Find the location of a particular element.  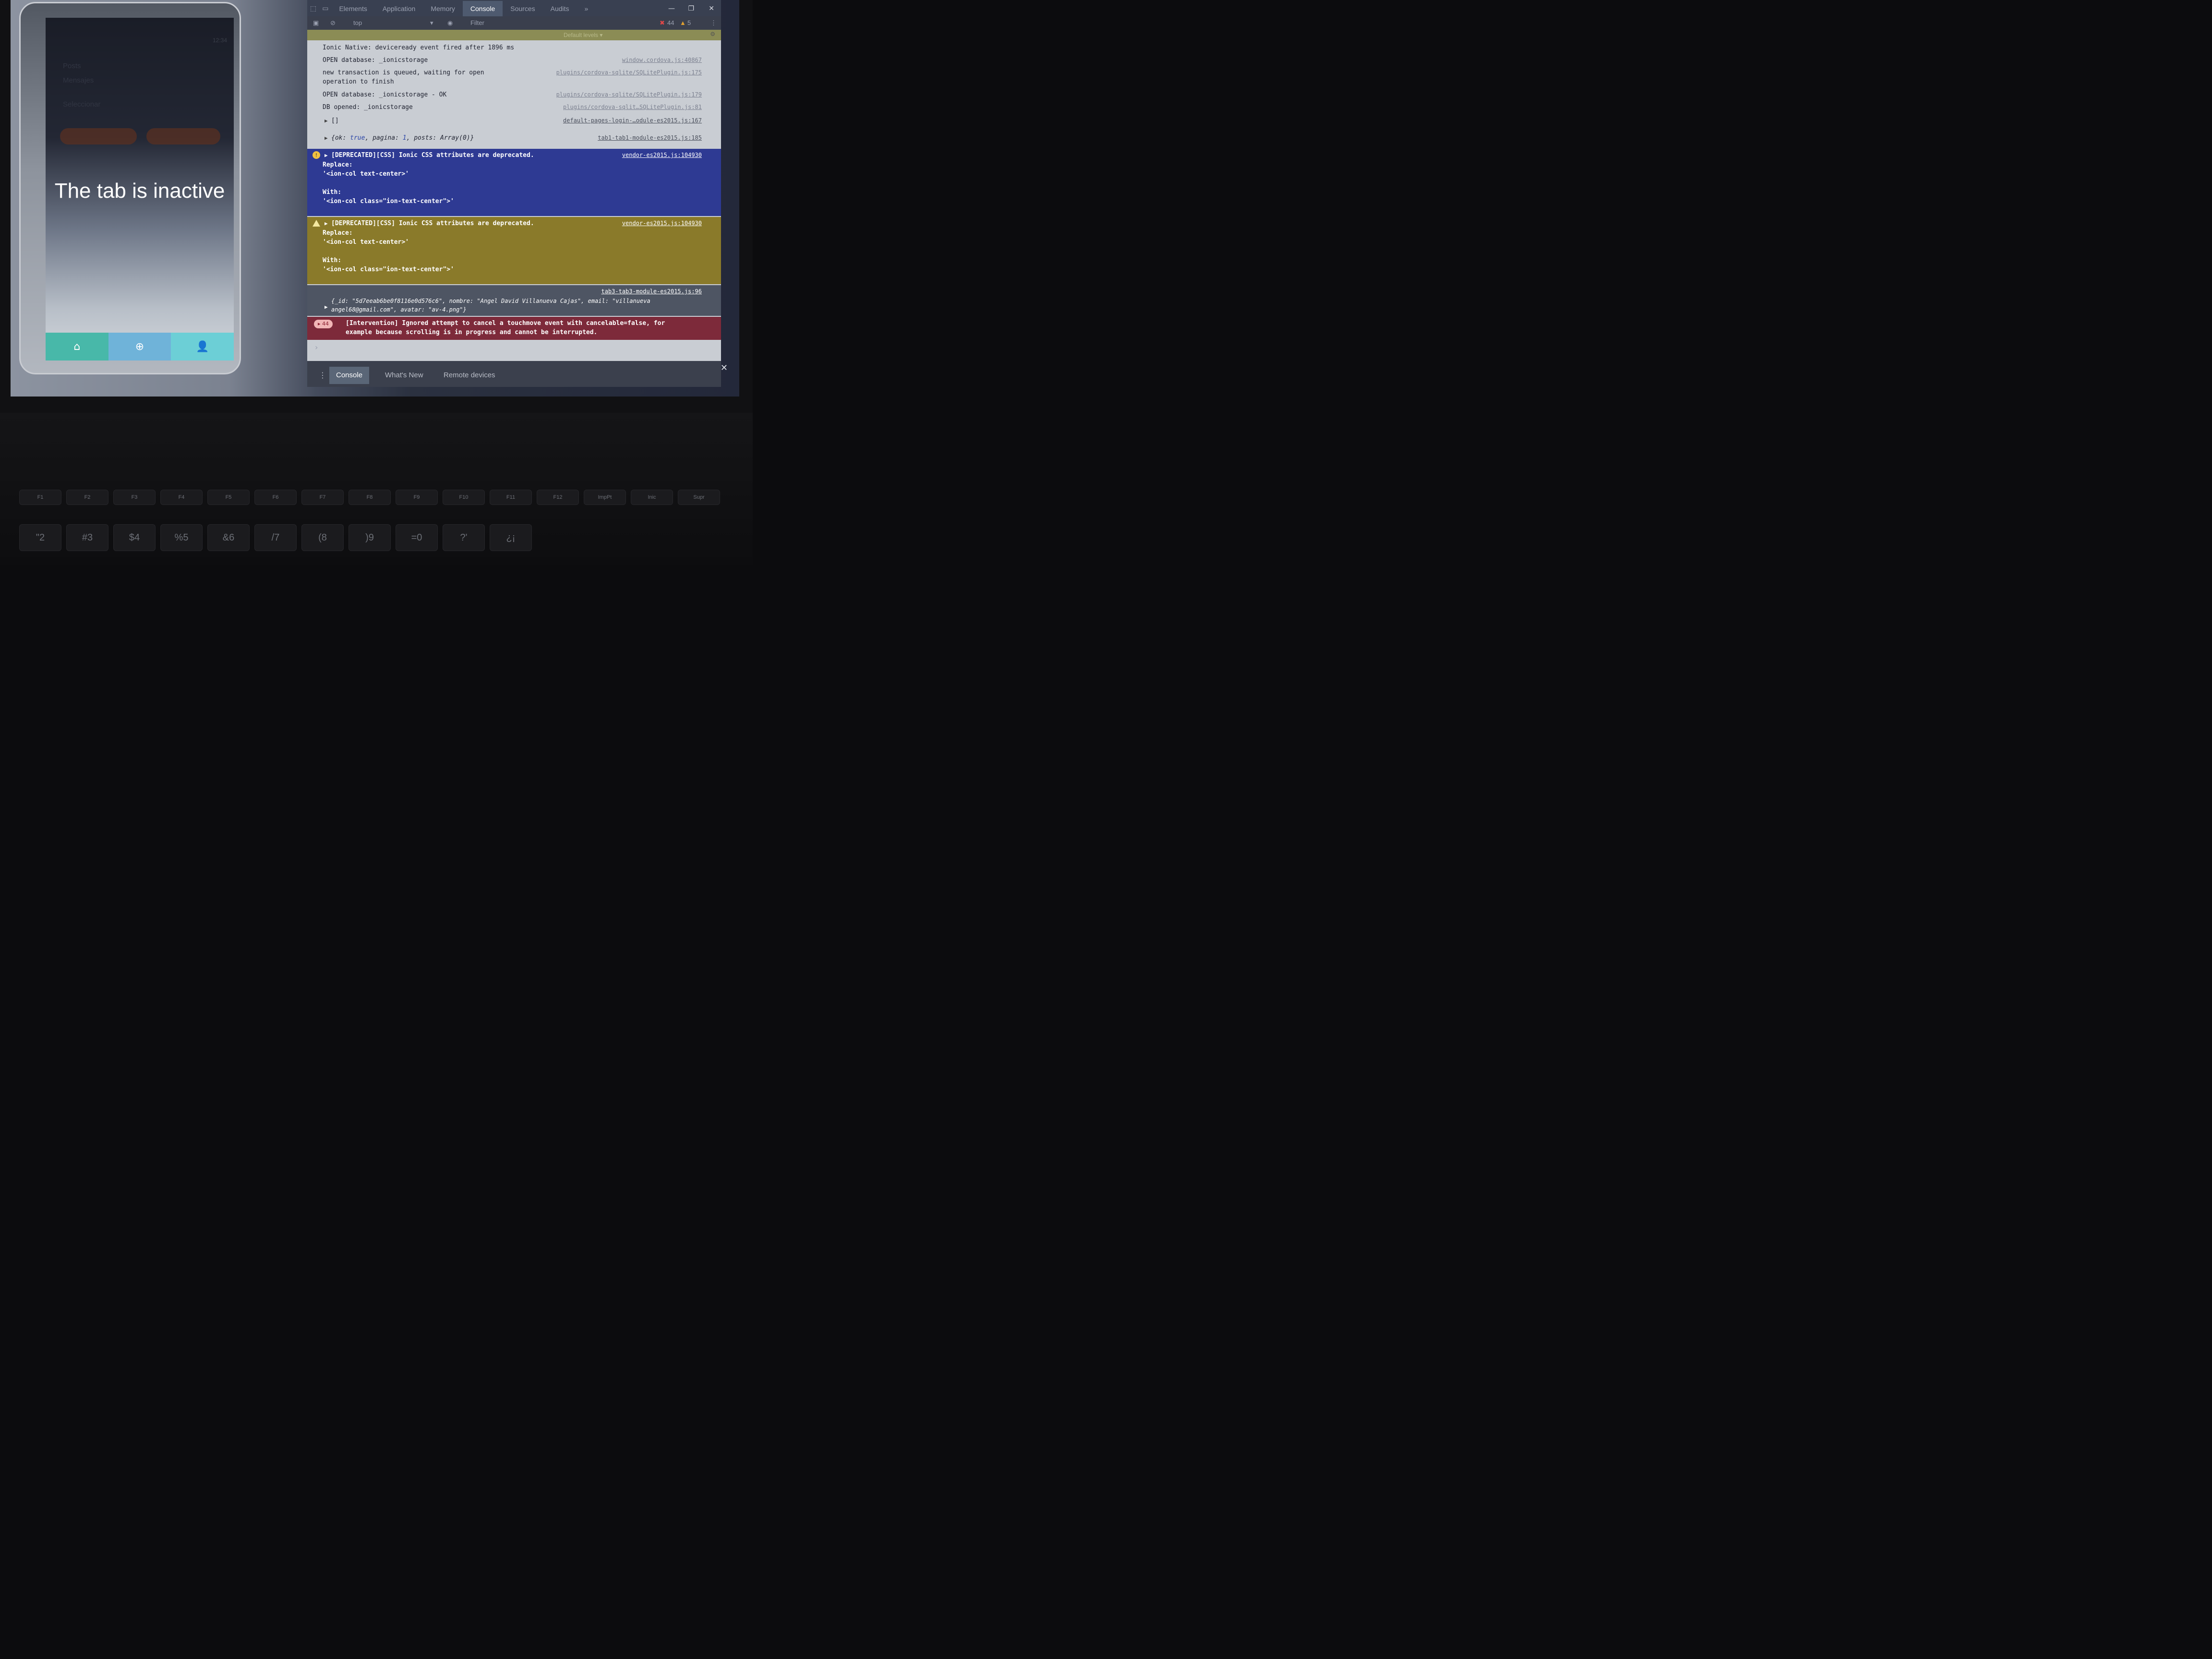

drawer-tab-whats-new: What's New is located at coordinates (404, 375).